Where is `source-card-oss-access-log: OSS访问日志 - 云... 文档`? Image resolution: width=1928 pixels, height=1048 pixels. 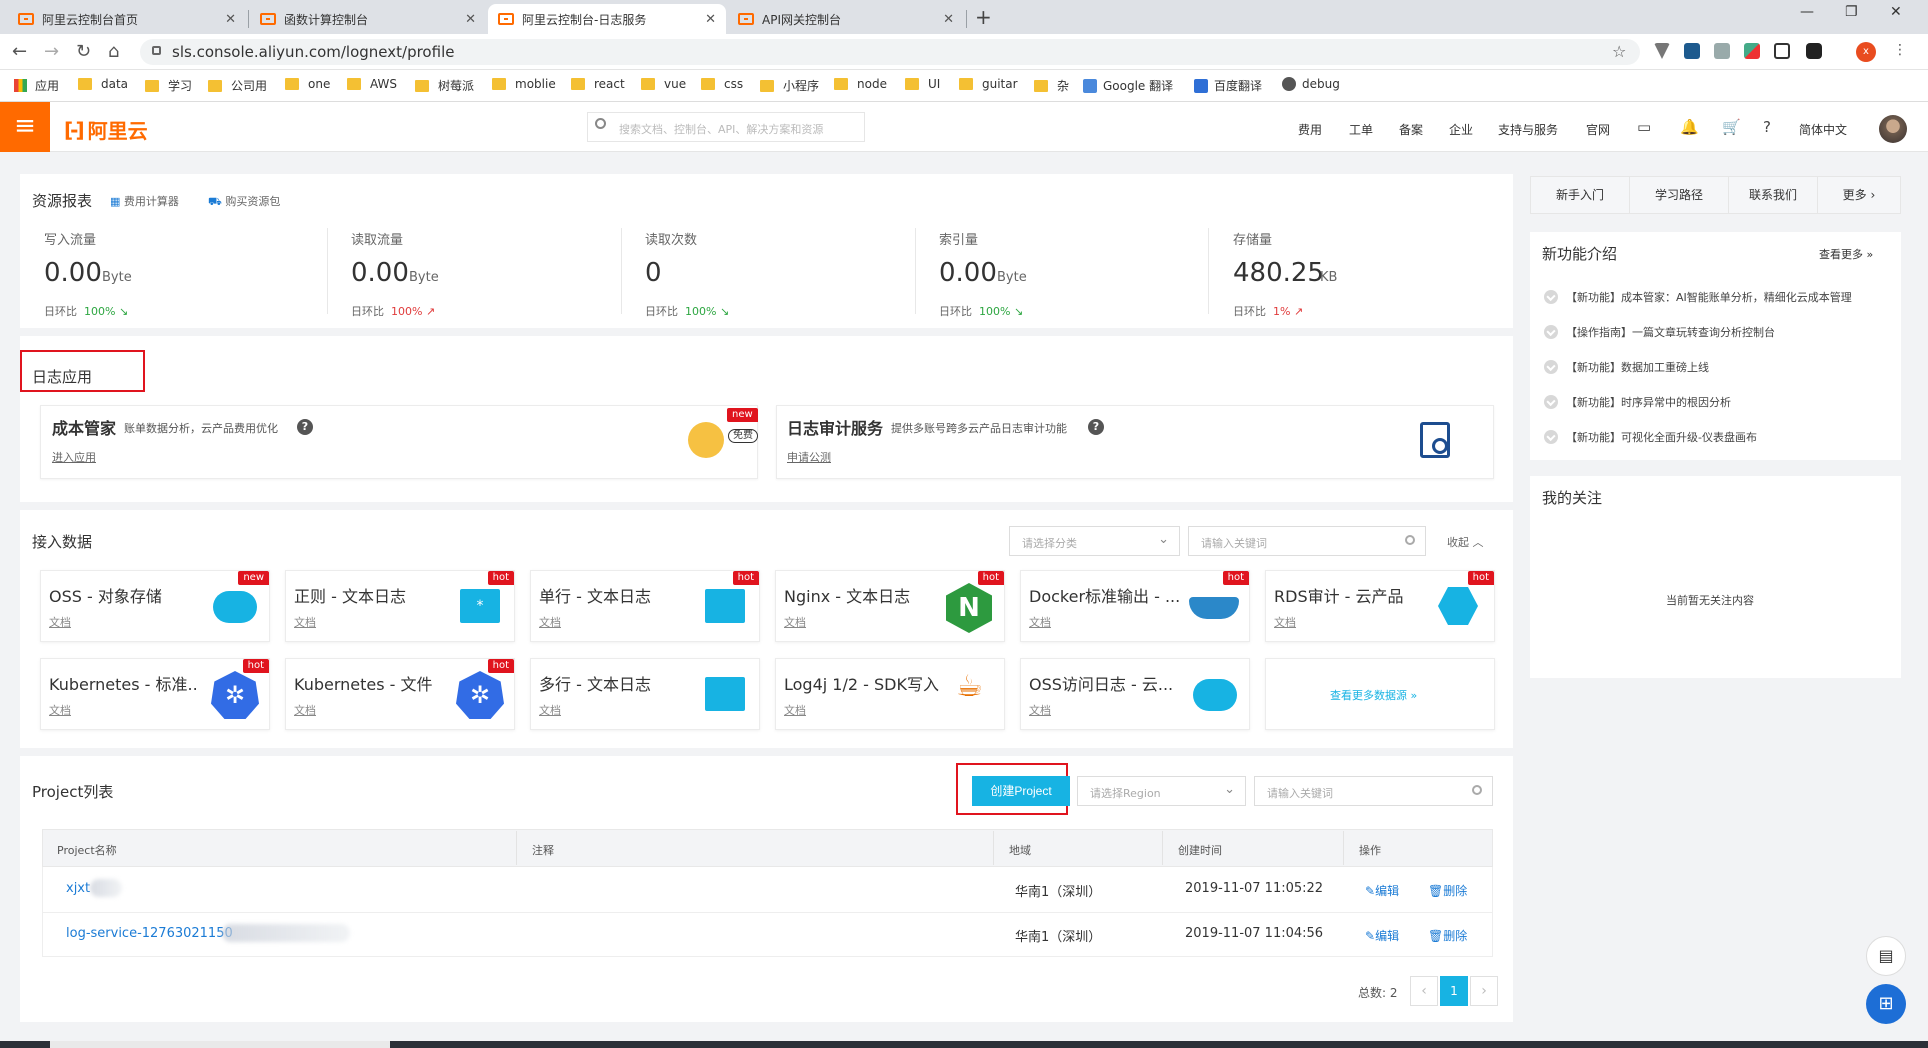 source-card-oss-access-log: OSS访问日志 - 云... 文档 is located at coordinates (1135, 694).